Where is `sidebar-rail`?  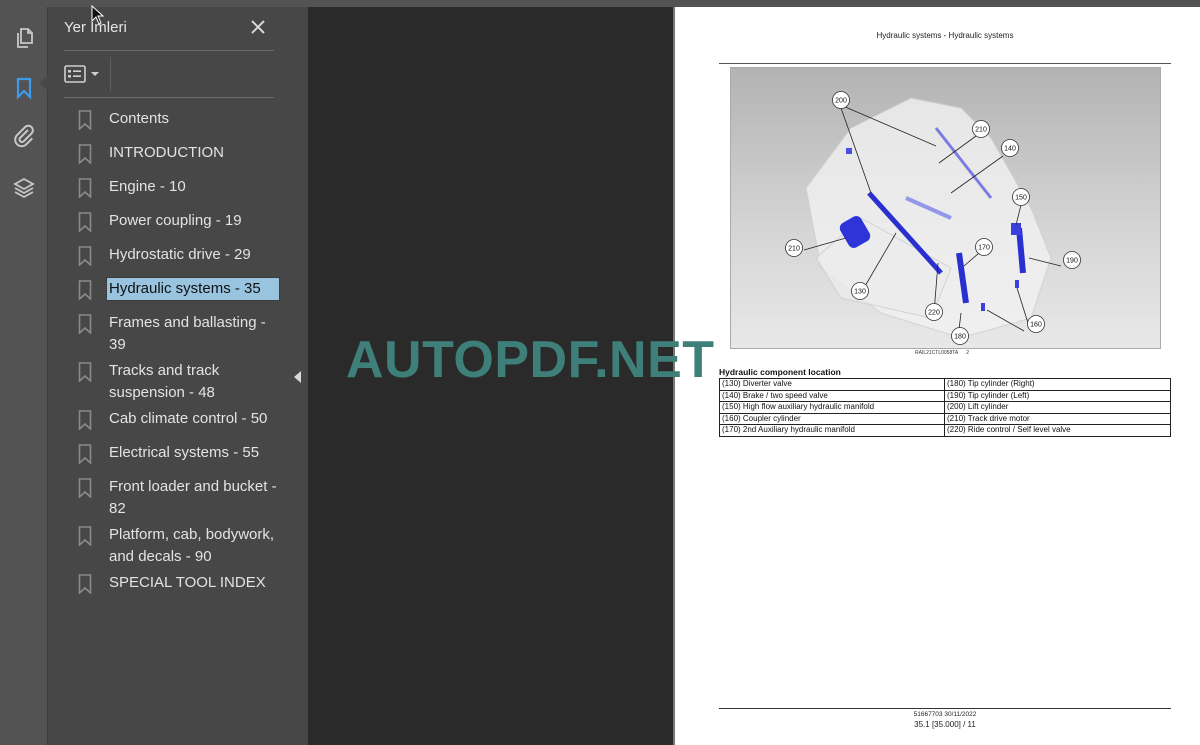 sidebar-rail is located at coordinates (24, 376).